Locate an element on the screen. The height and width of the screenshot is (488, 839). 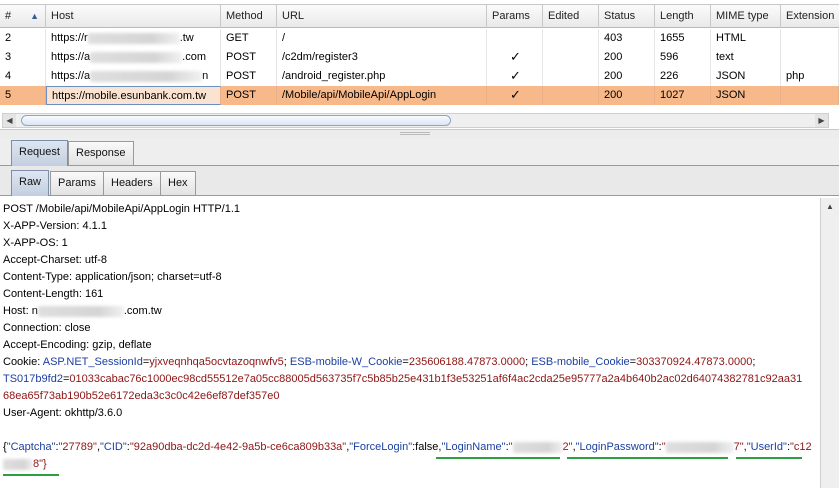
row-length: 226 is located at coordinates (683, 76).